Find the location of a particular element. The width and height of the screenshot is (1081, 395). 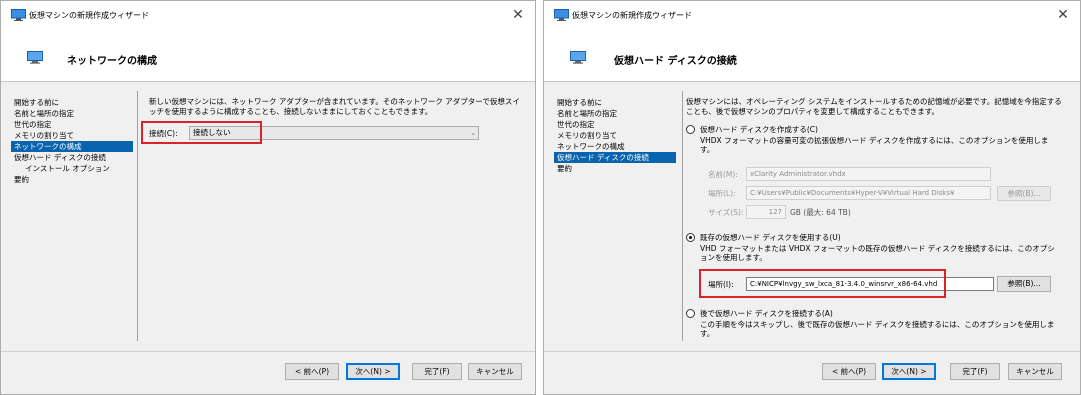

nav-item-install-options: インストール オプション is located at coordinates (72, 168).